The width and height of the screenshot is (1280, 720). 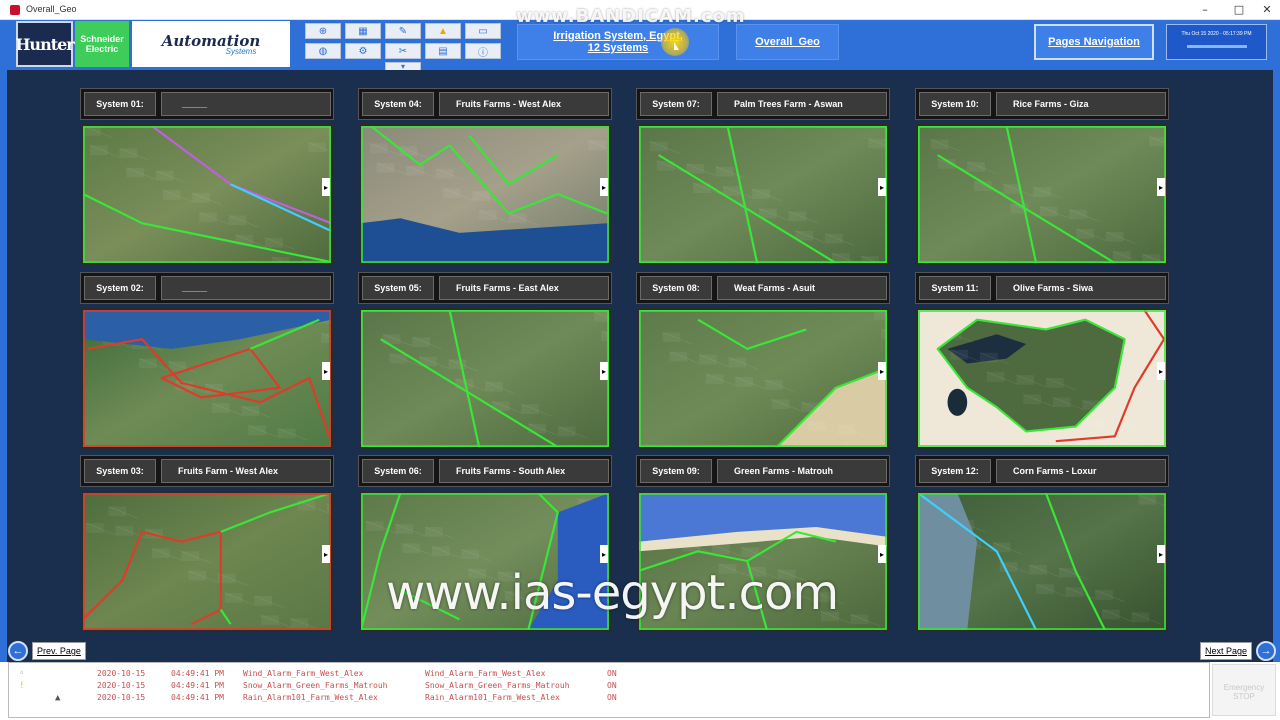 I want to click on next-arrow-icon: →, so click(x=1266, y=651).